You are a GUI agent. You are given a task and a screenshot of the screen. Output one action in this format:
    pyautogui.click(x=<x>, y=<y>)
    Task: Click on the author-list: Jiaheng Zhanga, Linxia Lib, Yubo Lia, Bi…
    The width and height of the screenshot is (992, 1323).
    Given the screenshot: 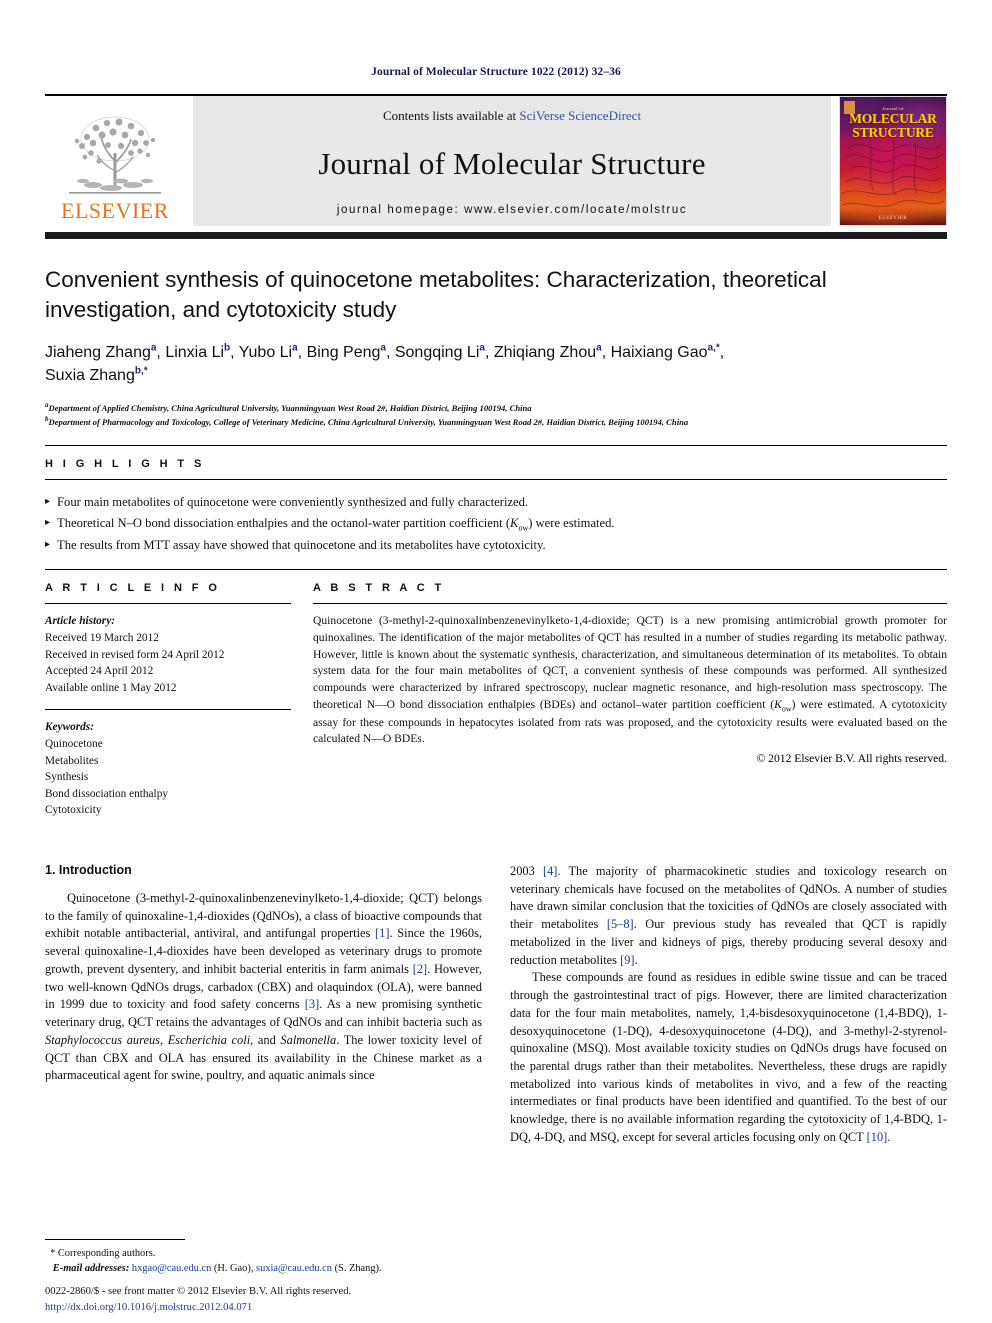 What is the action you would take?
    pyautogui.click(x=496, y=364)
    